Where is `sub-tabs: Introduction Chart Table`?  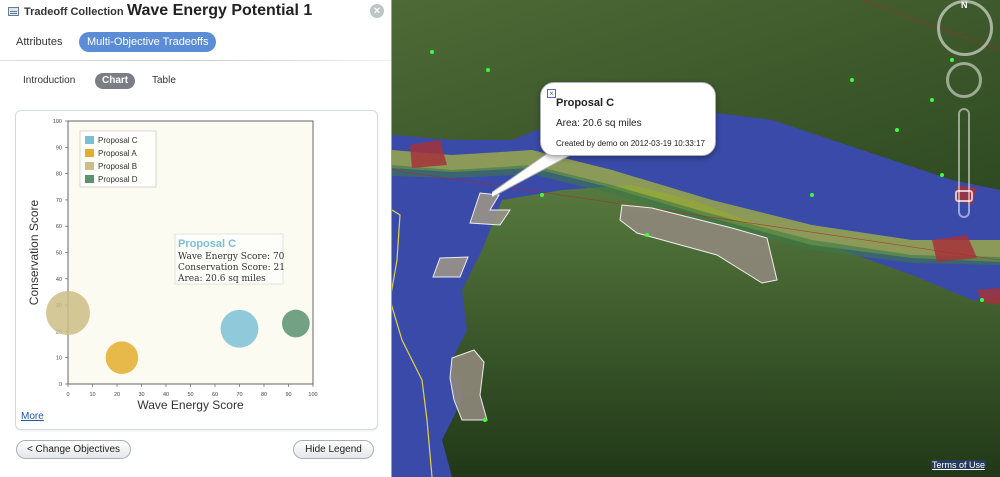
sub-tabs: Introduction Chart Table is located at coordinates (195, 82).